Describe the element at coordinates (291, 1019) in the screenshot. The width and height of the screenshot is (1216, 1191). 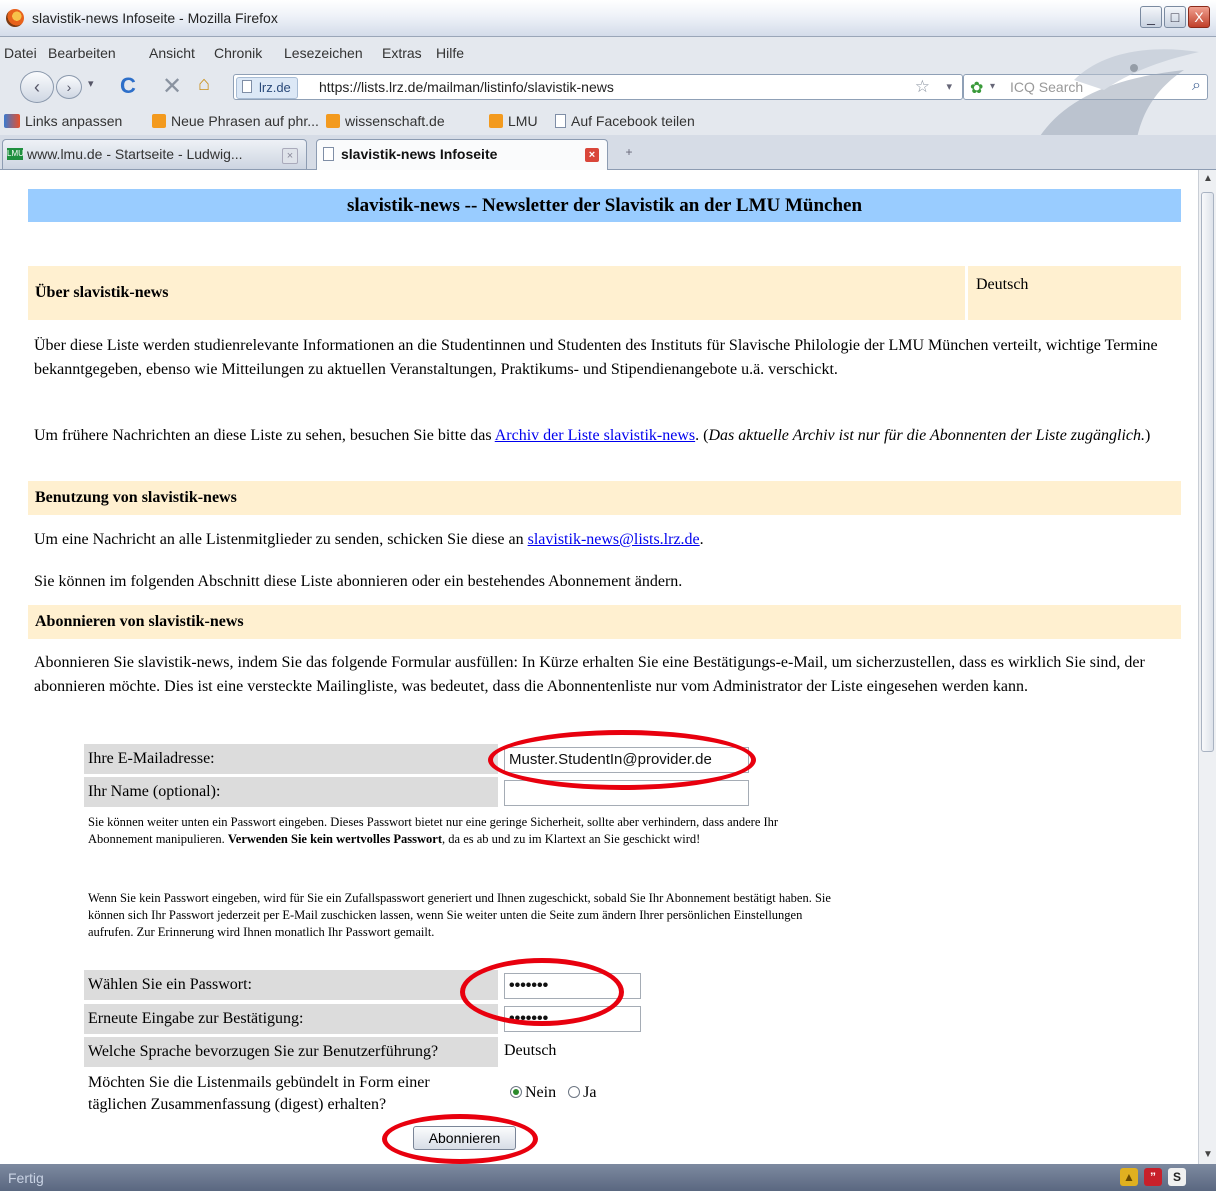
I see `password-confirm-label: Erneute Eingabe zur Bestätigung:` at that location.